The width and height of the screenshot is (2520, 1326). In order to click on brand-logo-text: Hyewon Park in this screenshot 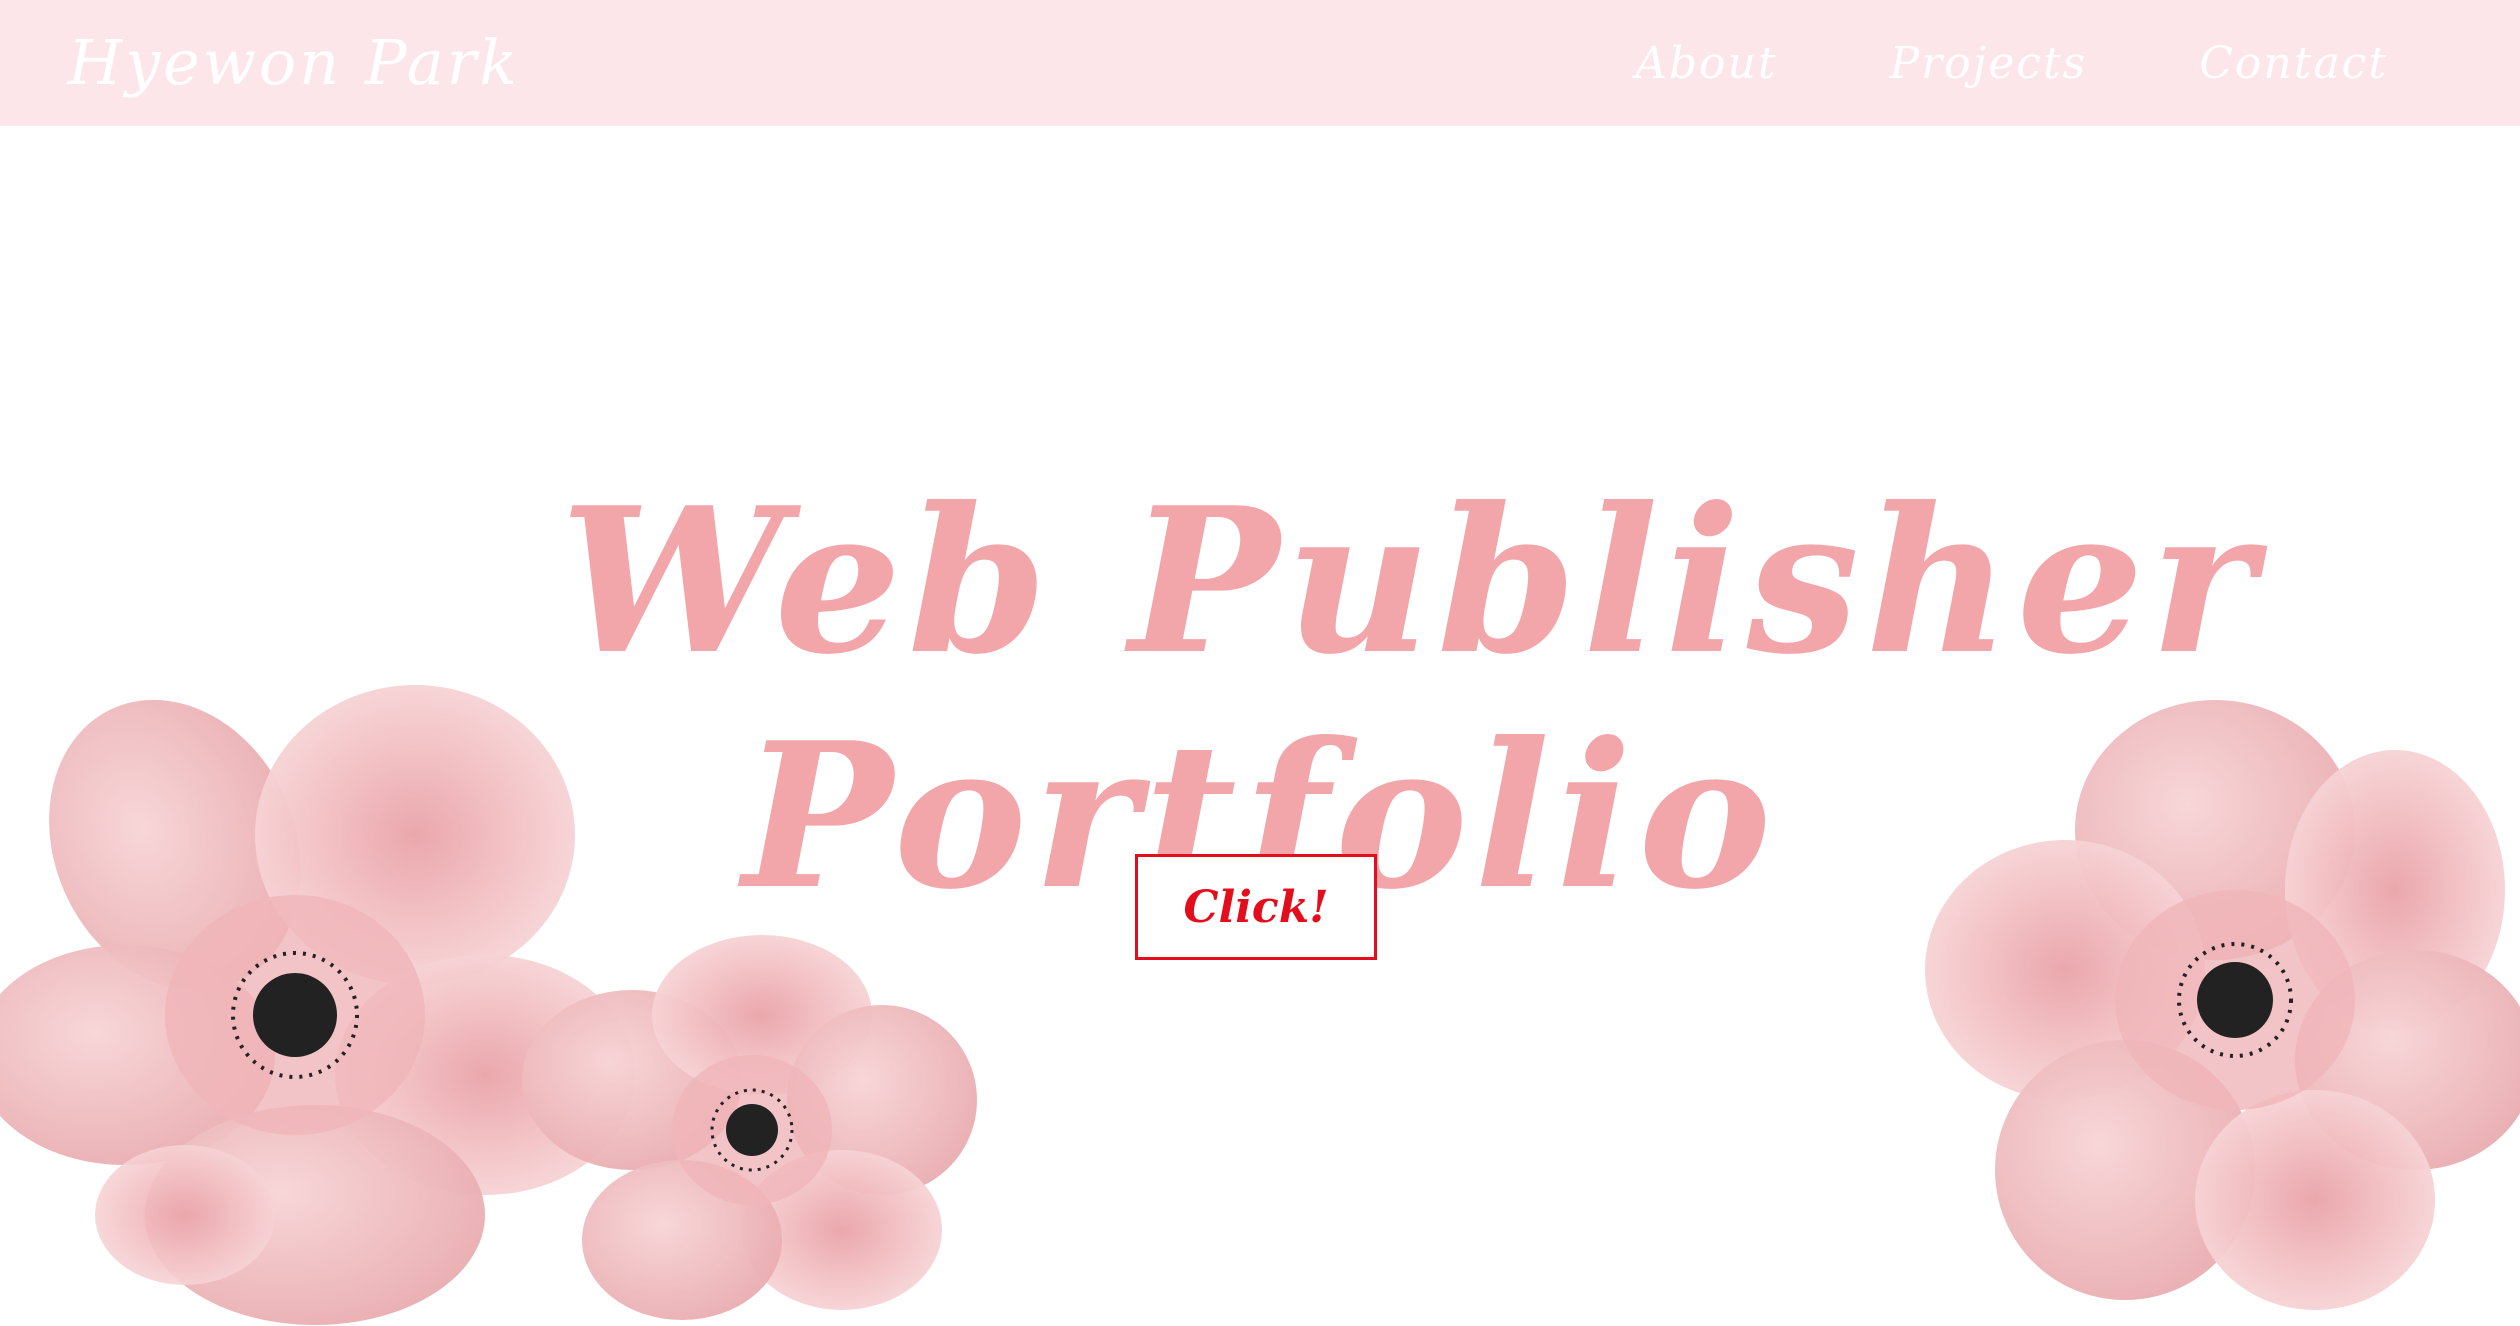, I will do `click(294, 63)`.